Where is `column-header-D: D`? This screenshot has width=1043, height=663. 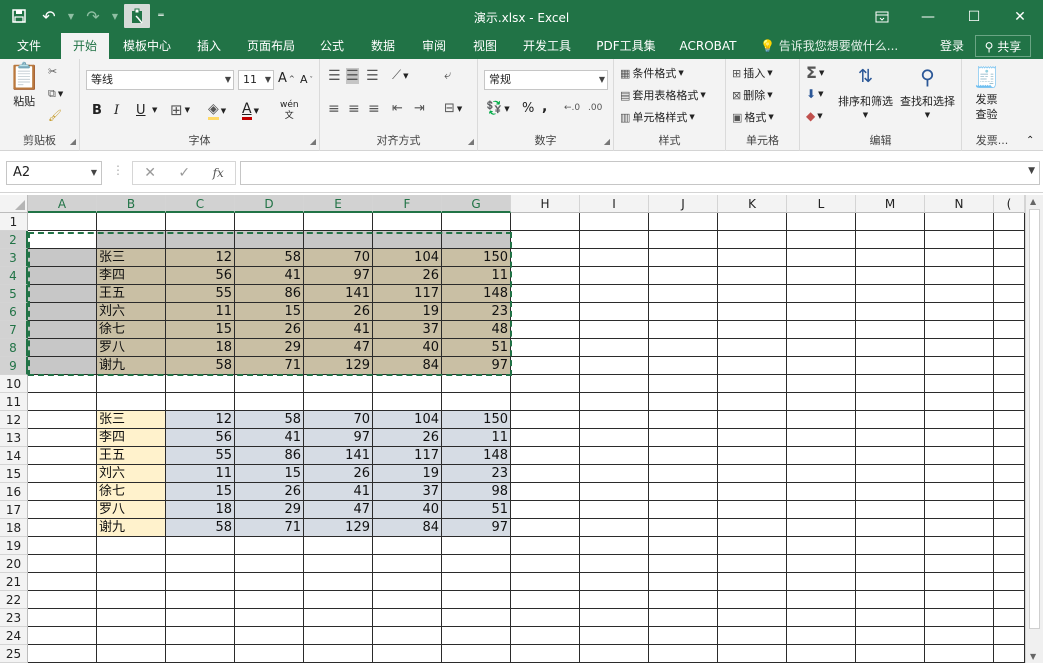 column-header-D: D is located at coordinates (269, 204).